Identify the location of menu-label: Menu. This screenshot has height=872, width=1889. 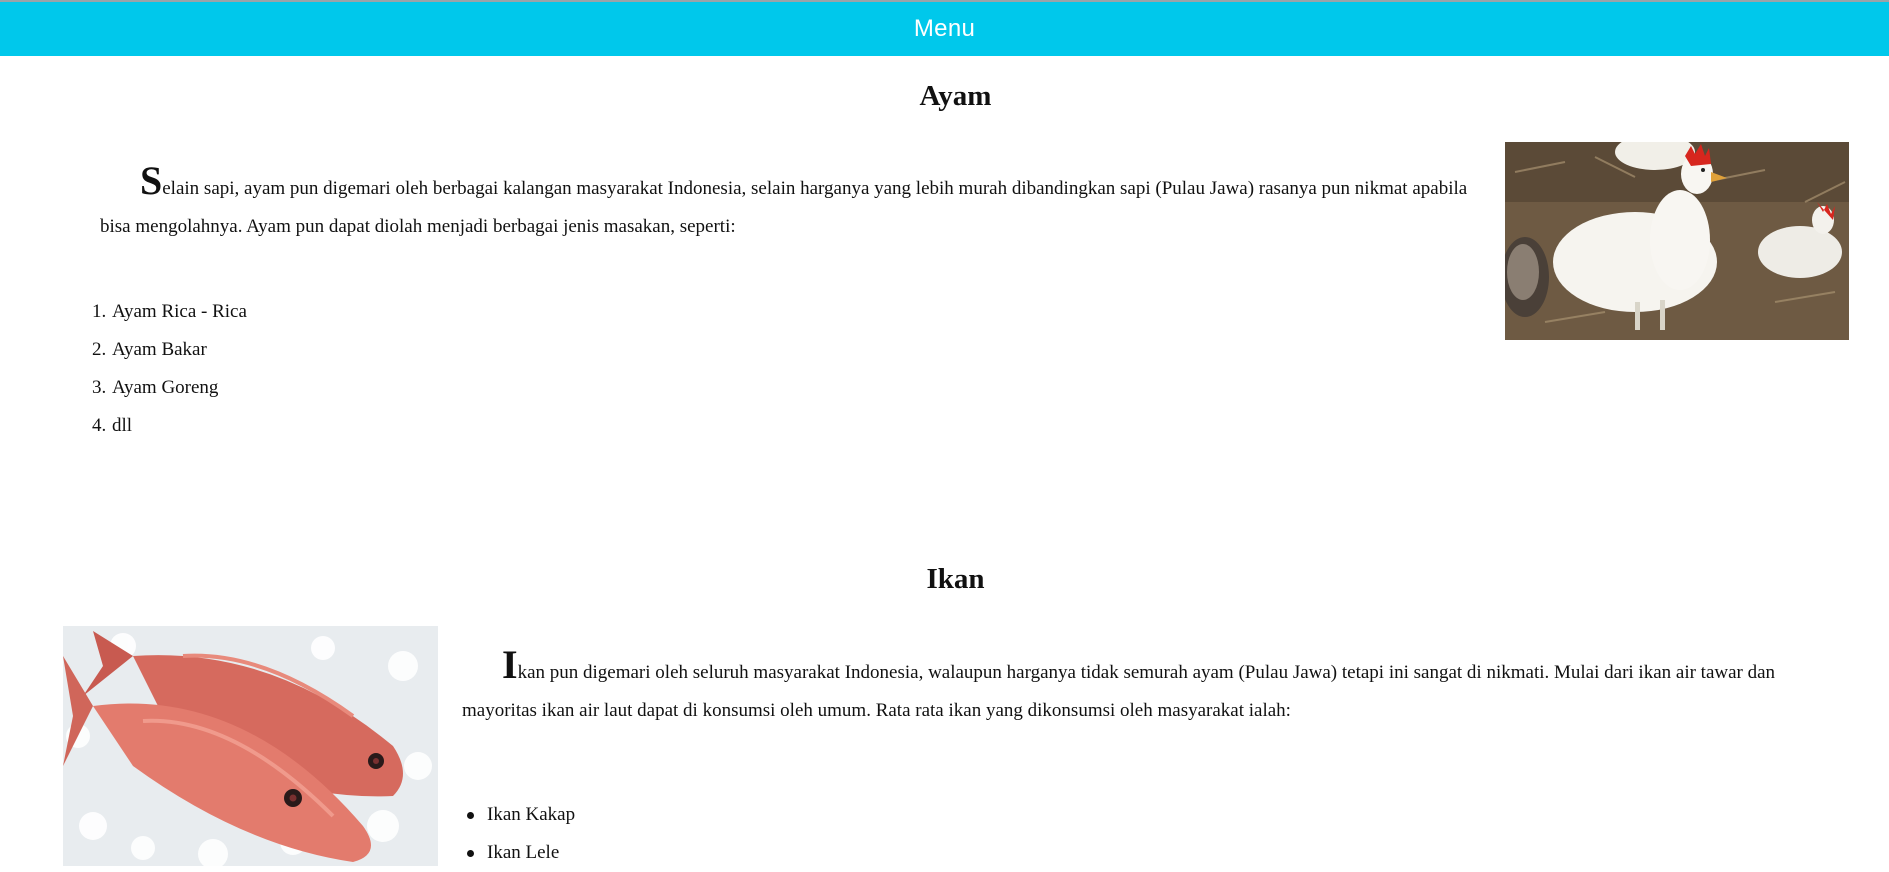
(944, 29).